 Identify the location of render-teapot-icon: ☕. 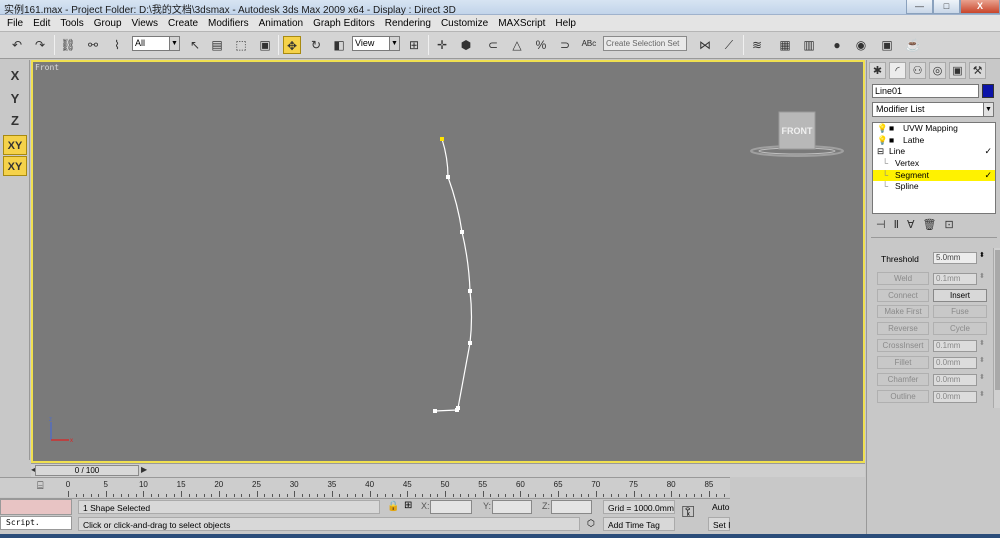
(913, 45).